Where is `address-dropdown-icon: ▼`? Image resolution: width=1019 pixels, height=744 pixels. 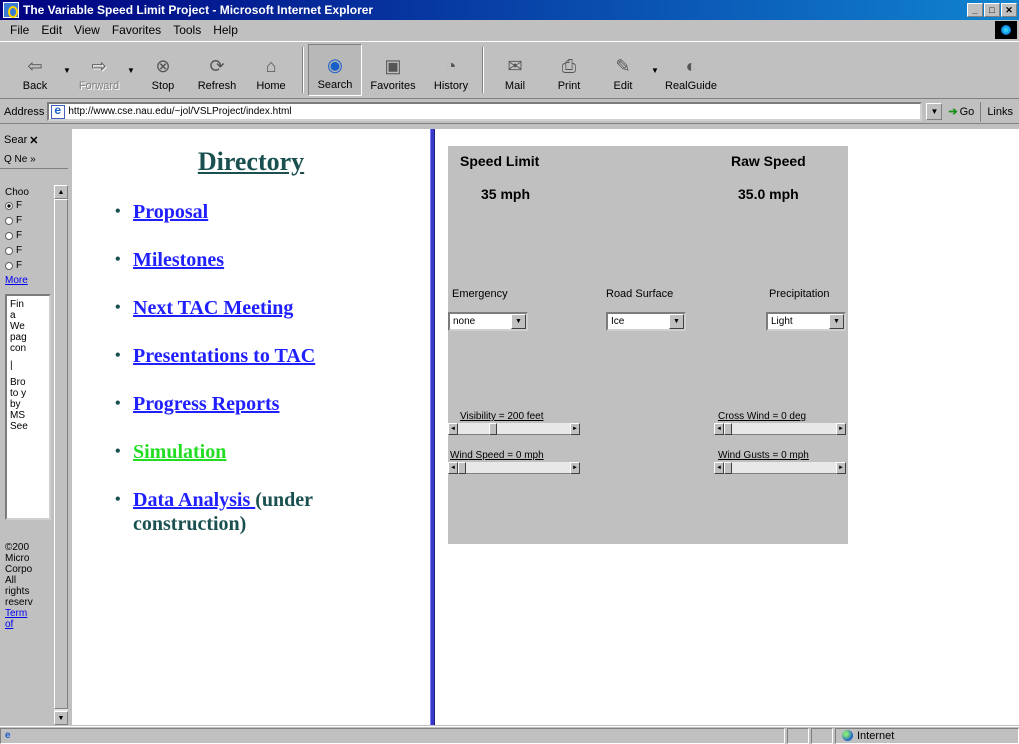 address-dropdown-icon: ▼ is located at coordinates (934, 111).